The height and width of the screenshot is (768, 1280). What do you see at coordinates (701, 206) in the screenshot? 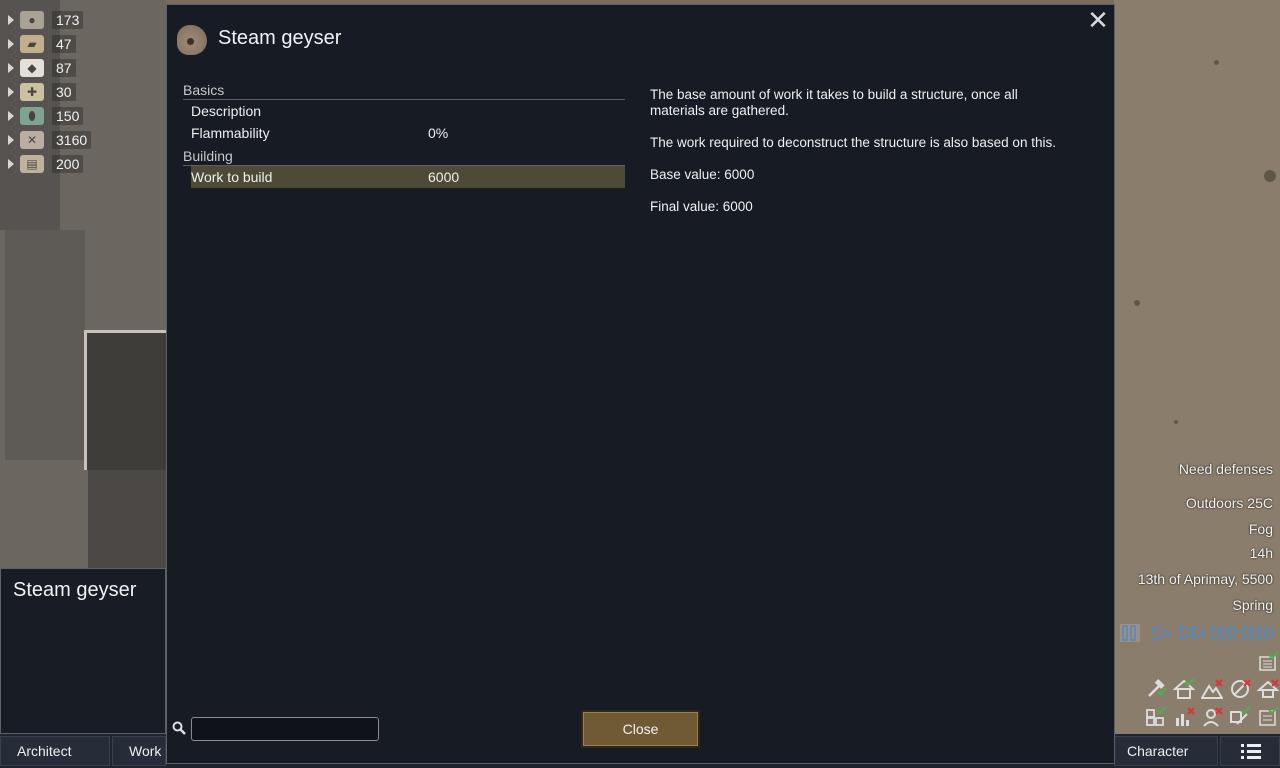
I see `final-value-text: Final value: 6000` at bounding box center [701, 206].